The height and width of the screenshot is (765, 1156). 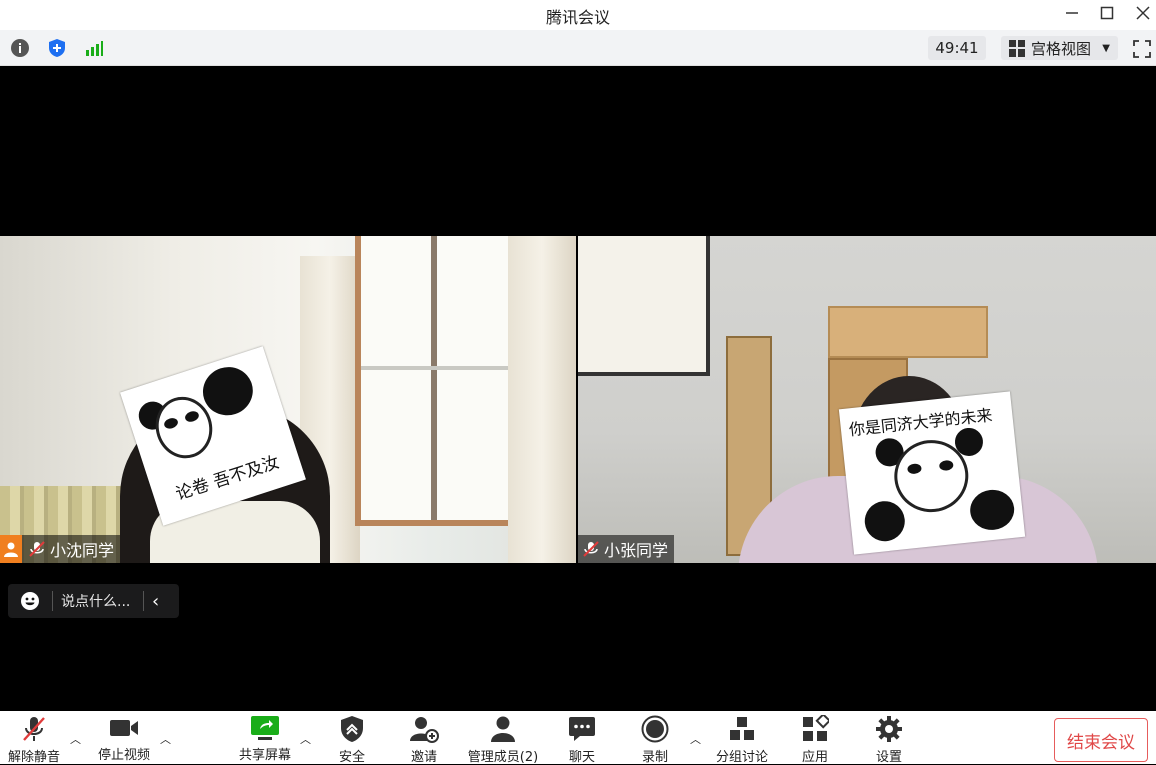 What do you see at coordinates (695, 739) in the screenshot?
I see `record-options-caret: ︿` at bounding box center [695, 739].